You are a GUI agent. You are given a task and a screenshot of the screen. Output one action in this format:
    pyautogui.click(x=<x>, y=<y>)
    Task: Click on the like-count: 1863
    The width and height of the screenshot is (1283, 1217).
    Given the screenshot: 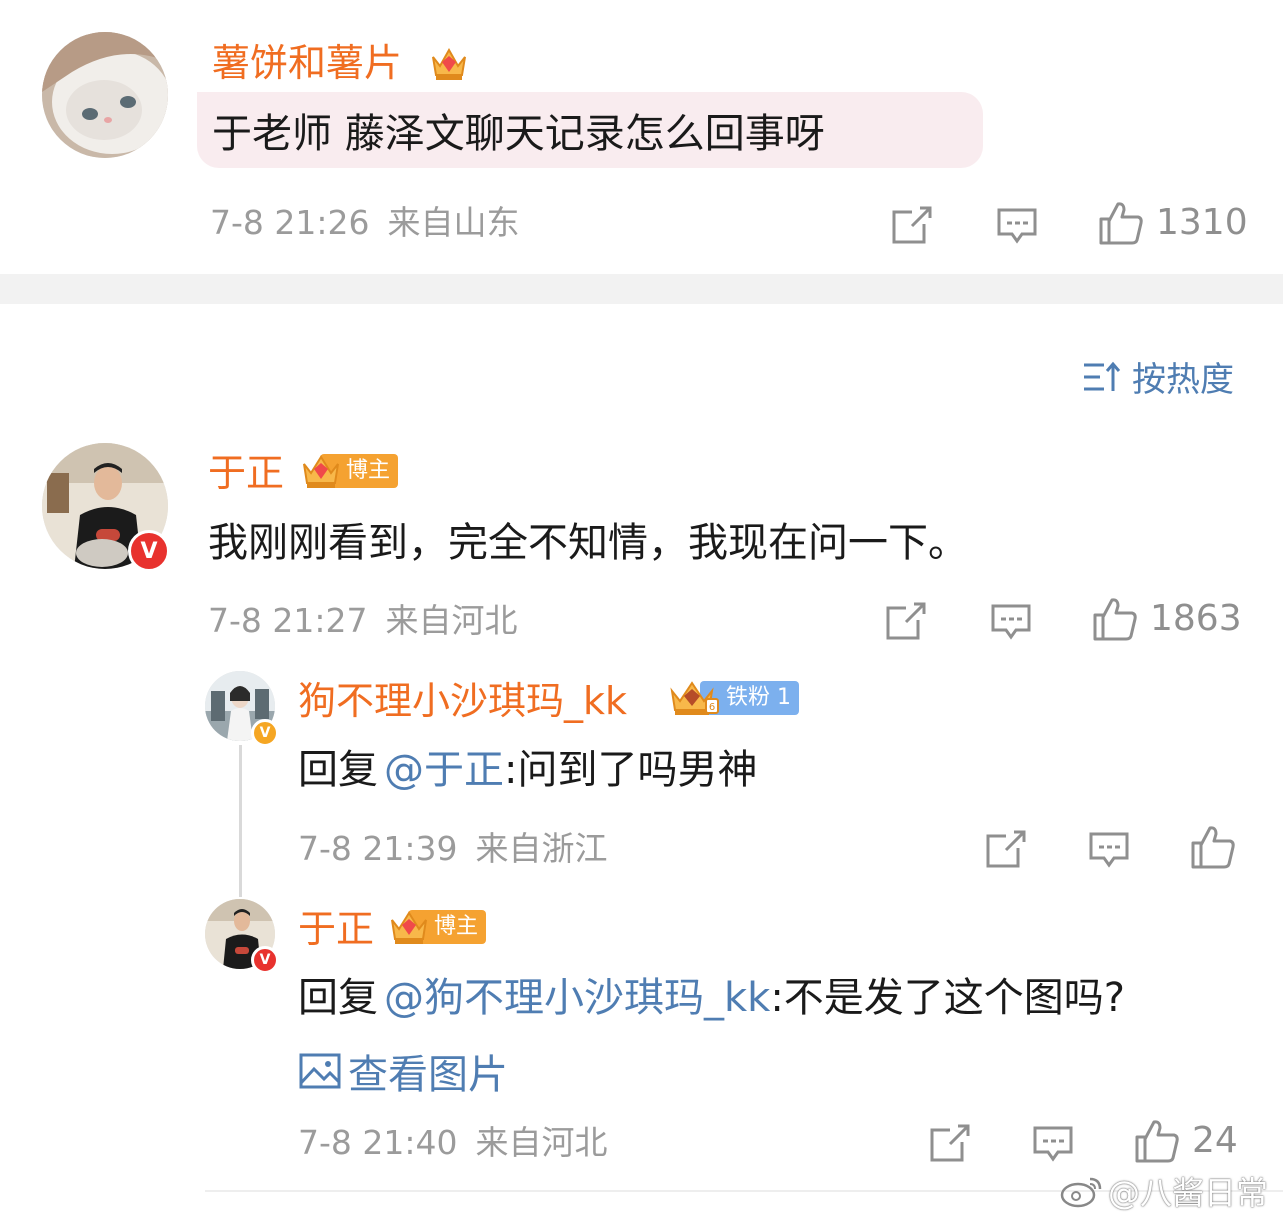 What is the action you would take?
    pyautogui.click(x=1196, y=618)
    